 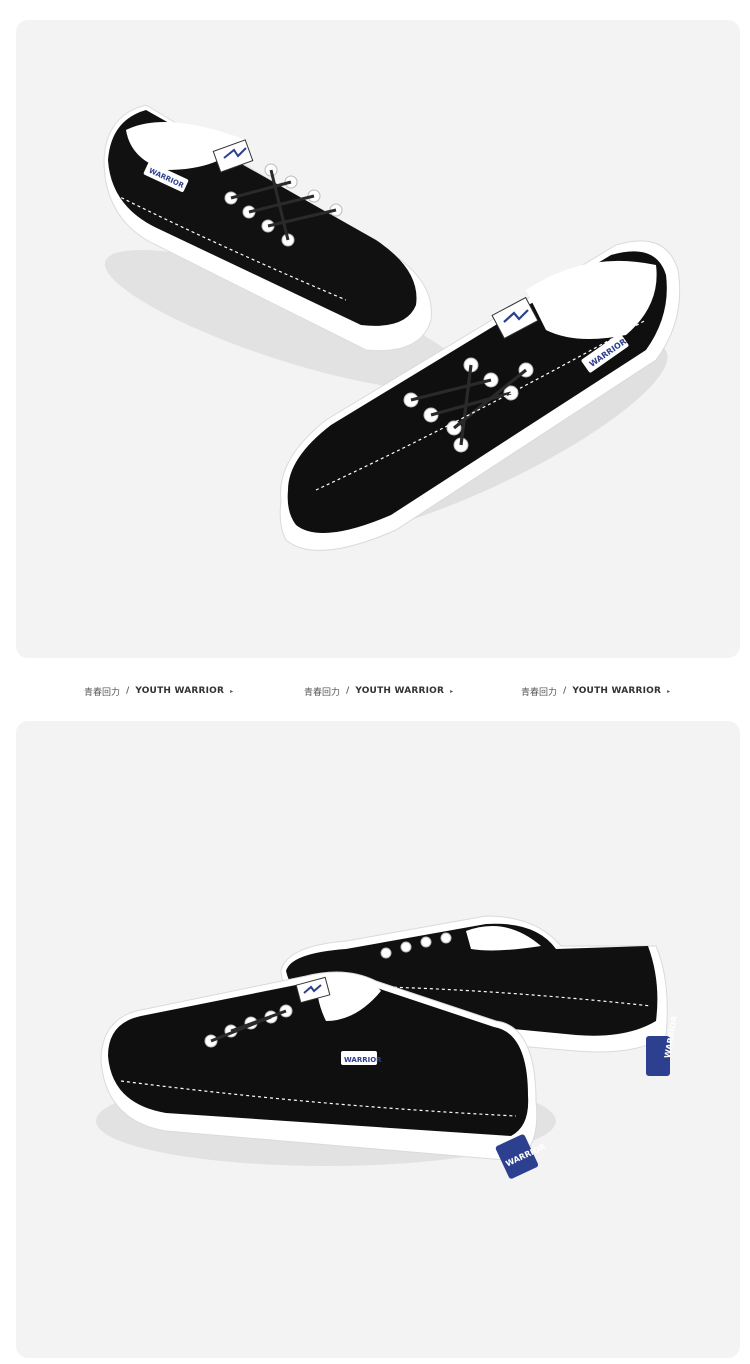 I want to click on front-shoe-side-label: WARRIOR, so click(x=363, y=1060).